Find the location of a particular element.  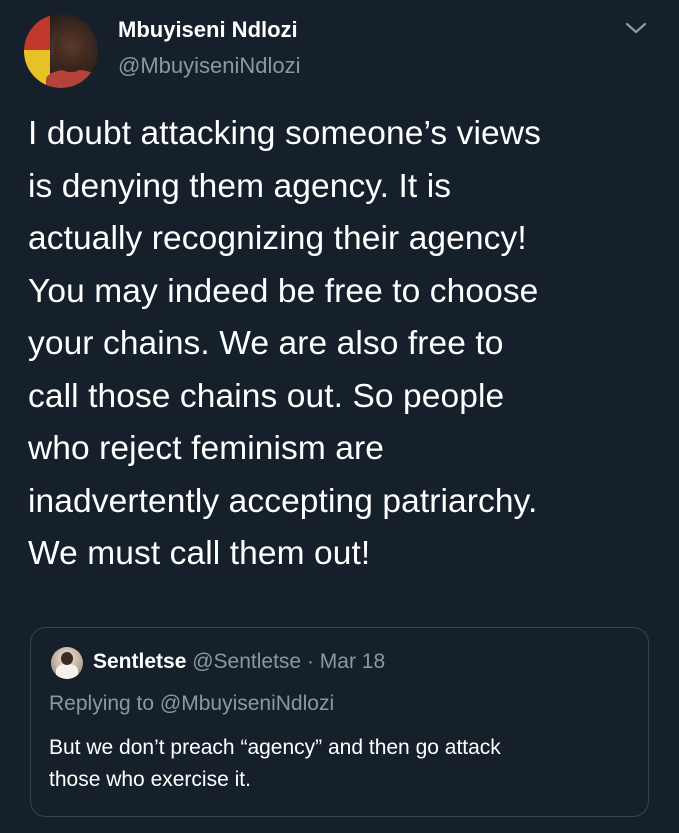

avatar-face is located at coordinates (71, 50).